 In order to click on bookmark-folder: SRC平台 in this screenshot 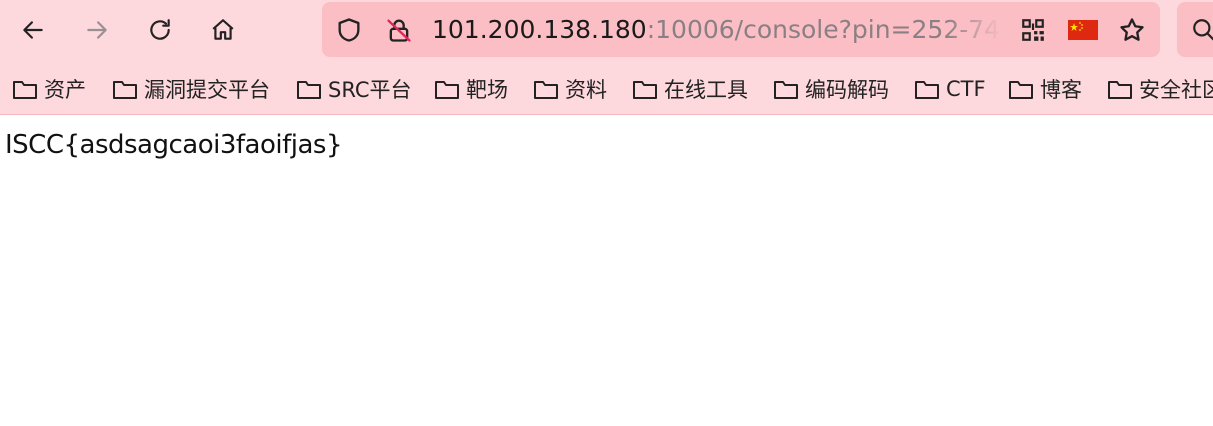, I will do `click(354, 89)`.